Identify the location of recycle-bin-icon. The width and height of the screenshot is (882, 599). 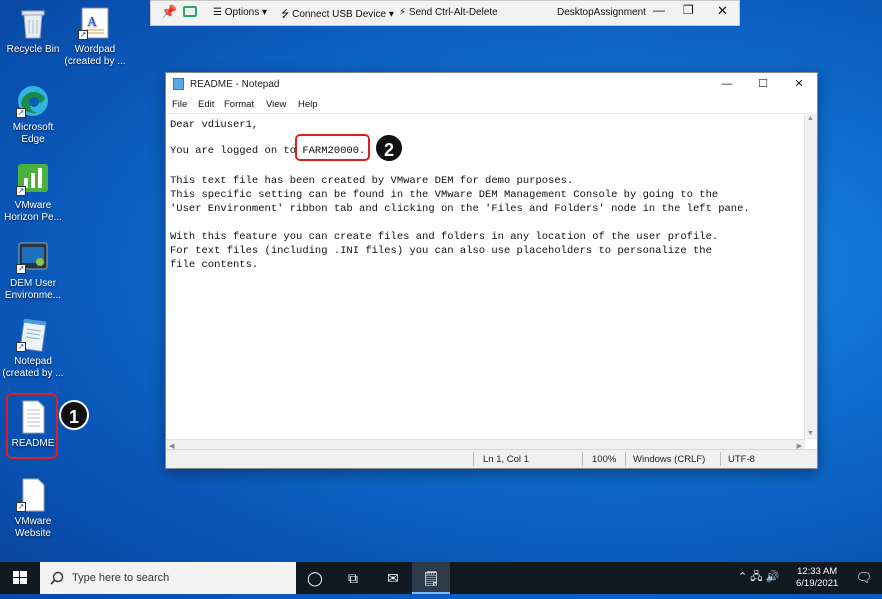
(33, 23).